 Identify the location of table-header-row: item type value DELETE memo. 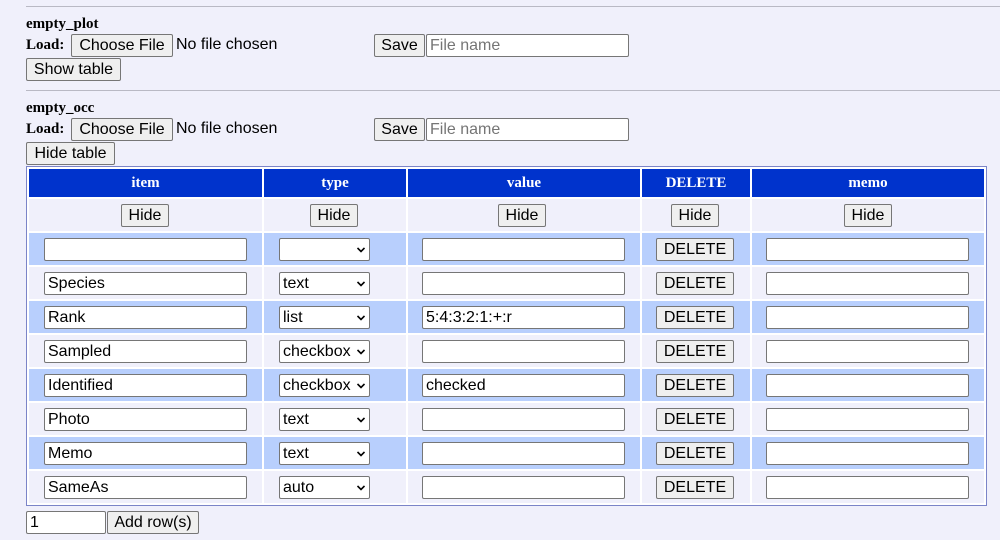
(506, 183).